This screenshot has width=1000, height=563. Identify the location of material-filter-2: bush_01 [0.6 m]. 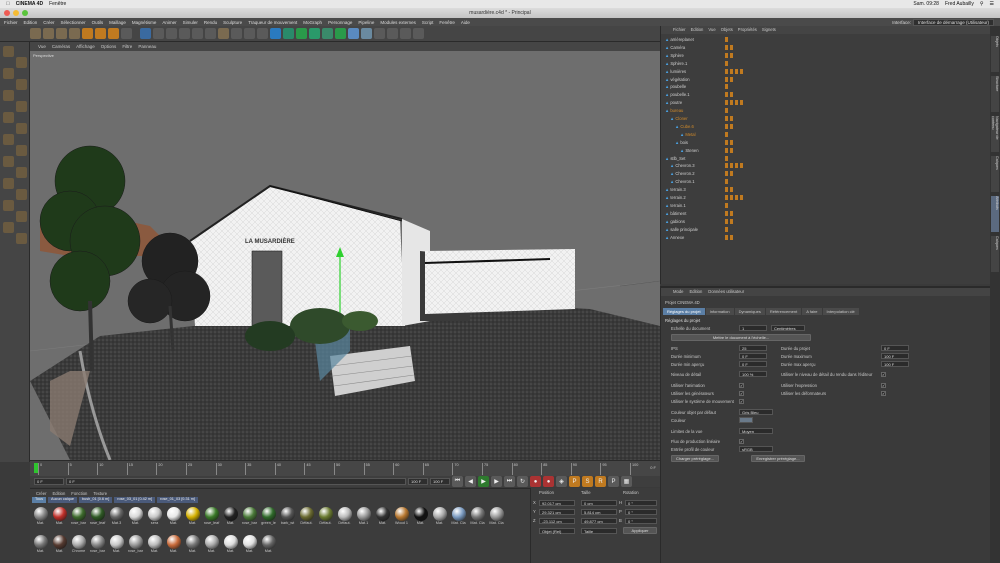
(96, 500).